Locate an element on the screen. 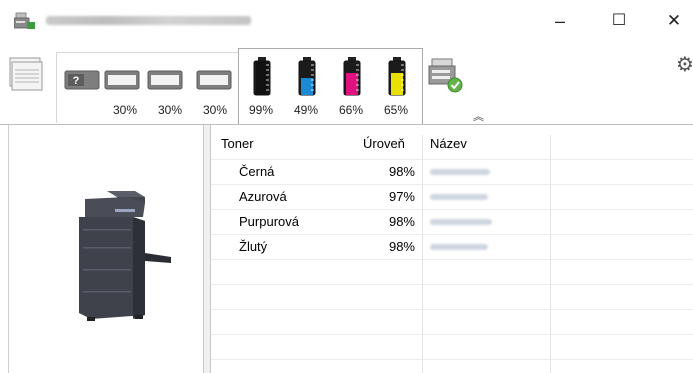 The image size is (693, 373). device-status-icon is located at coordinates (445, 76).